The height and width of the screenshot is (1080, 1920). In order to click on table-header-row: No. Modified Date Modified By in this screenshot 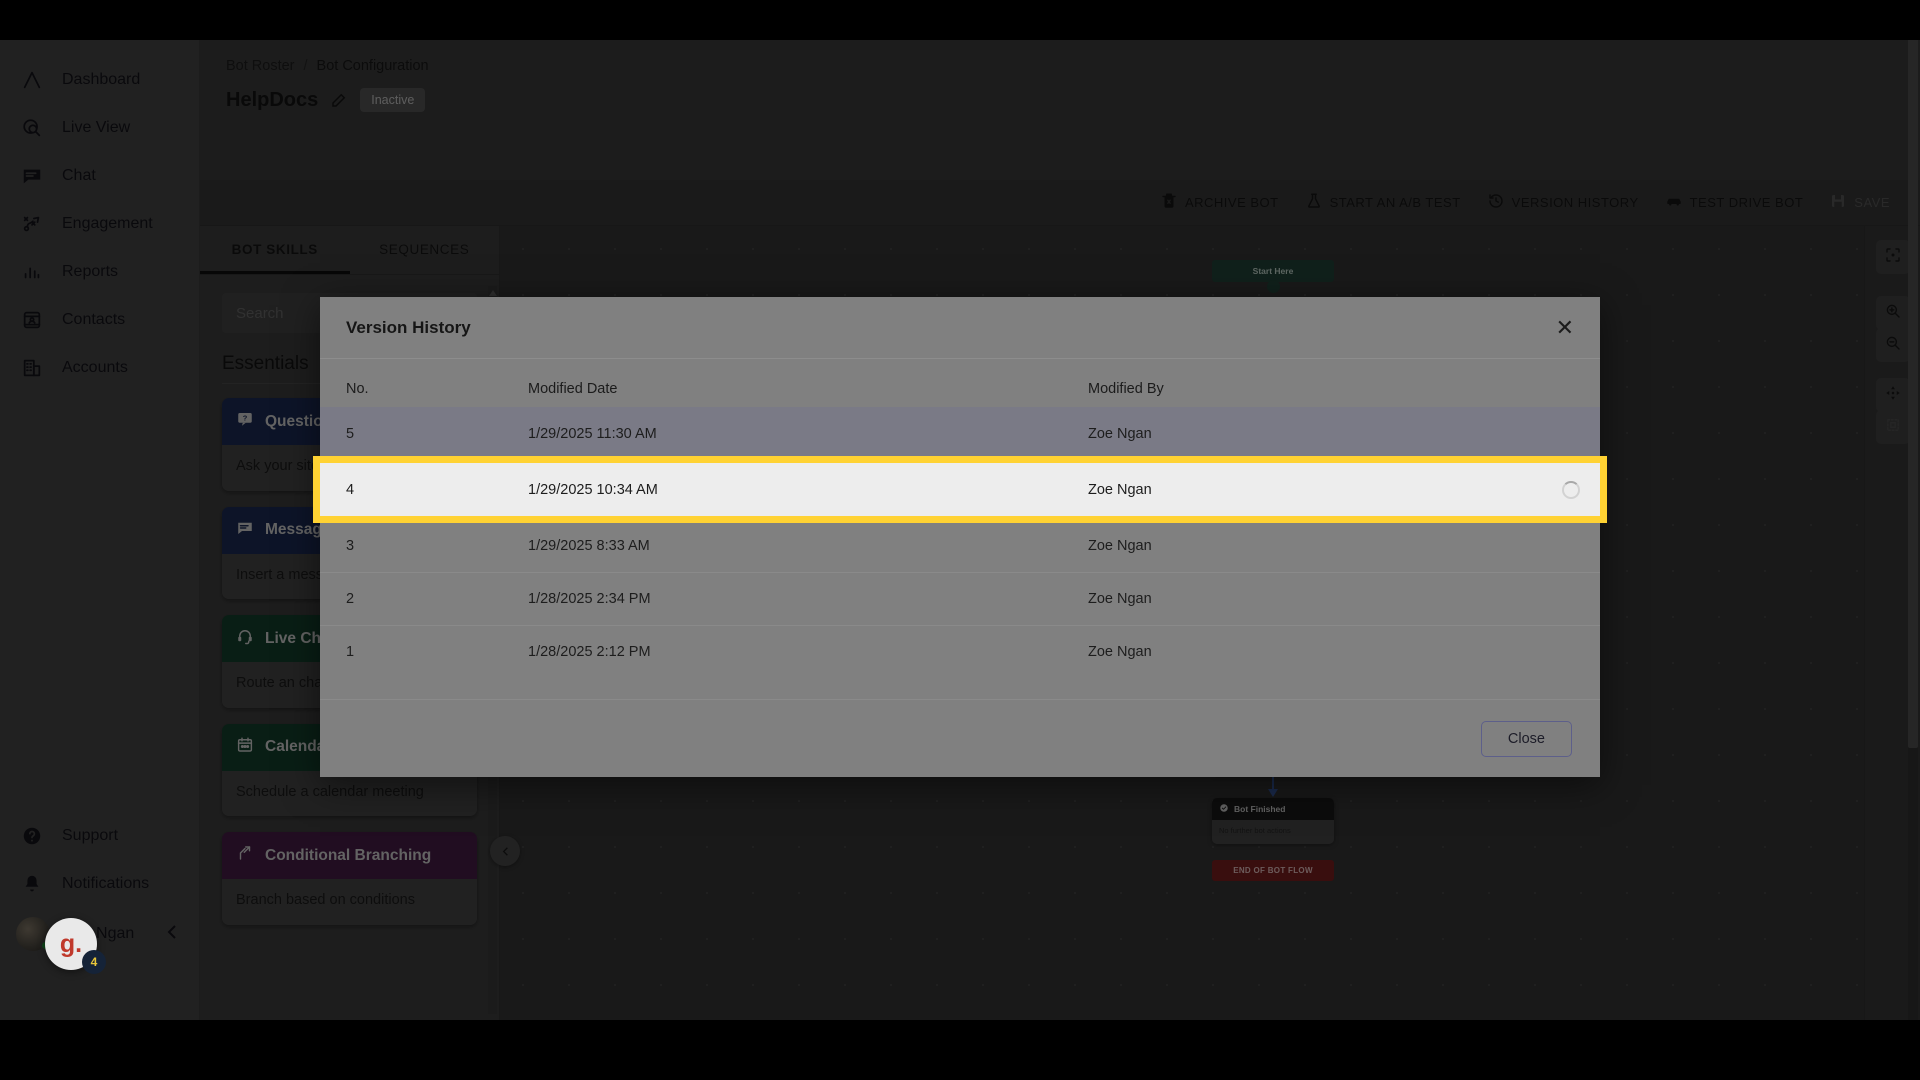, I will do `click(960, 383)`.